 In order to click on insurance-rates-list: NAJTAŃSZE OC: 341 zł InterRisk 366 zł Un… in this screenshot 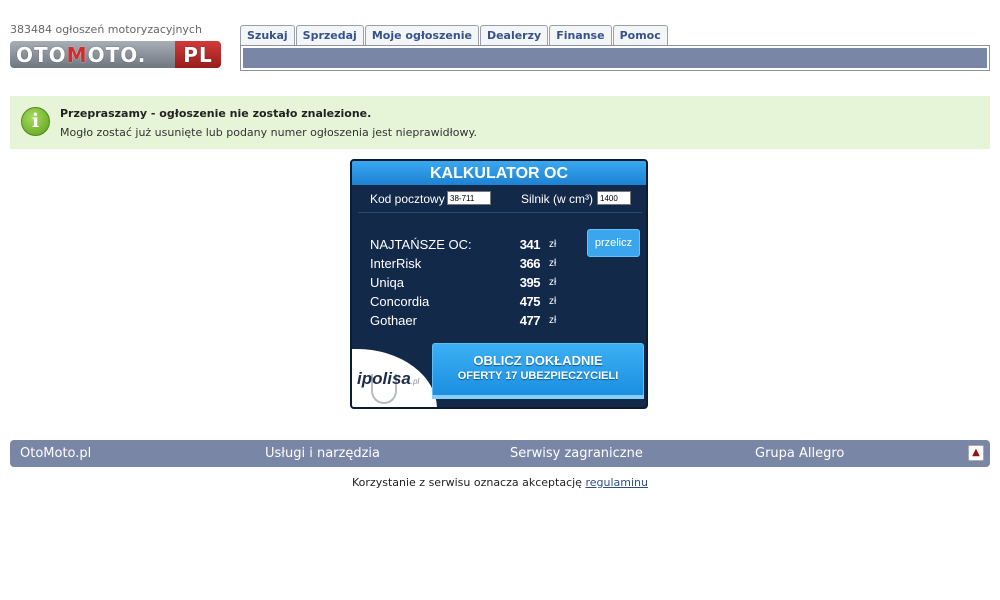, I will do `click(470, 284)`.